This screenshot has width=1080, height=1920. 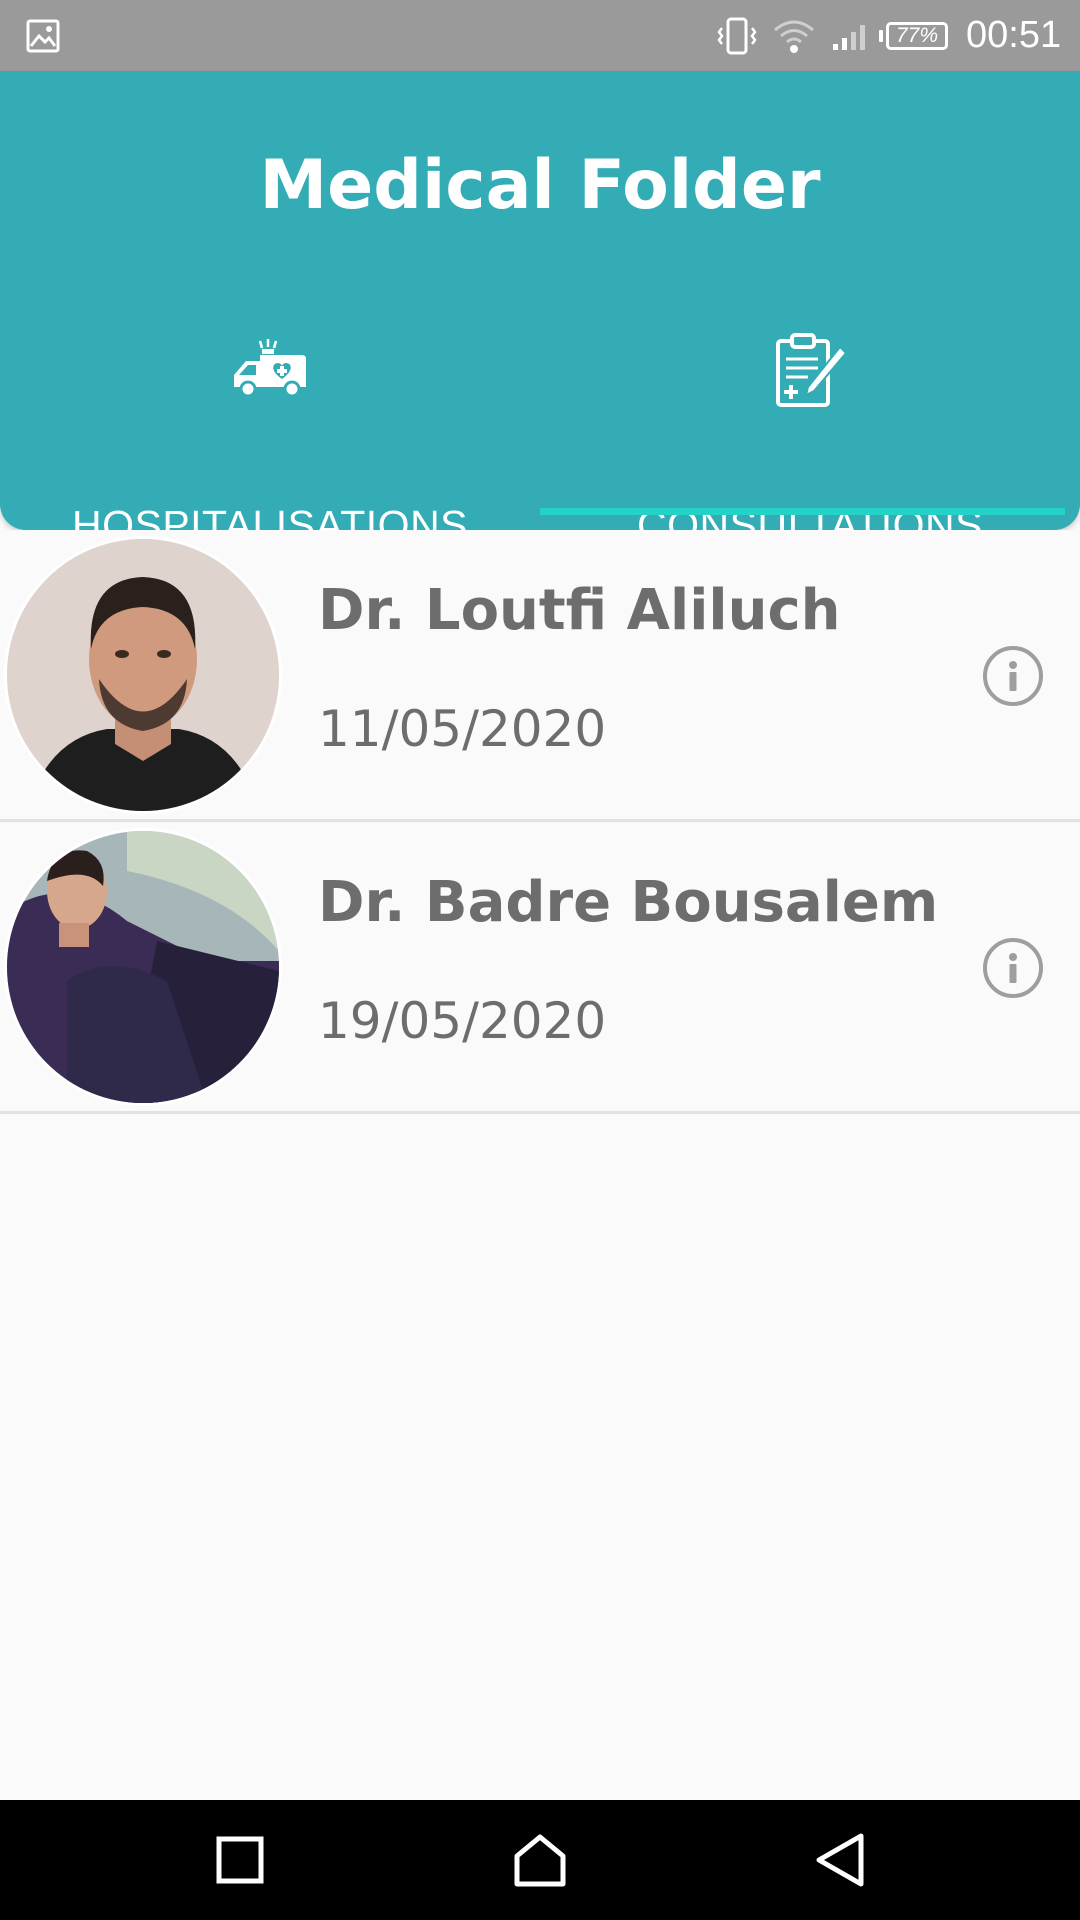 What do you see at coordinates (737, 35) in the screenshot?
I see `vibrate-icon` at bounding box center [737, 35].